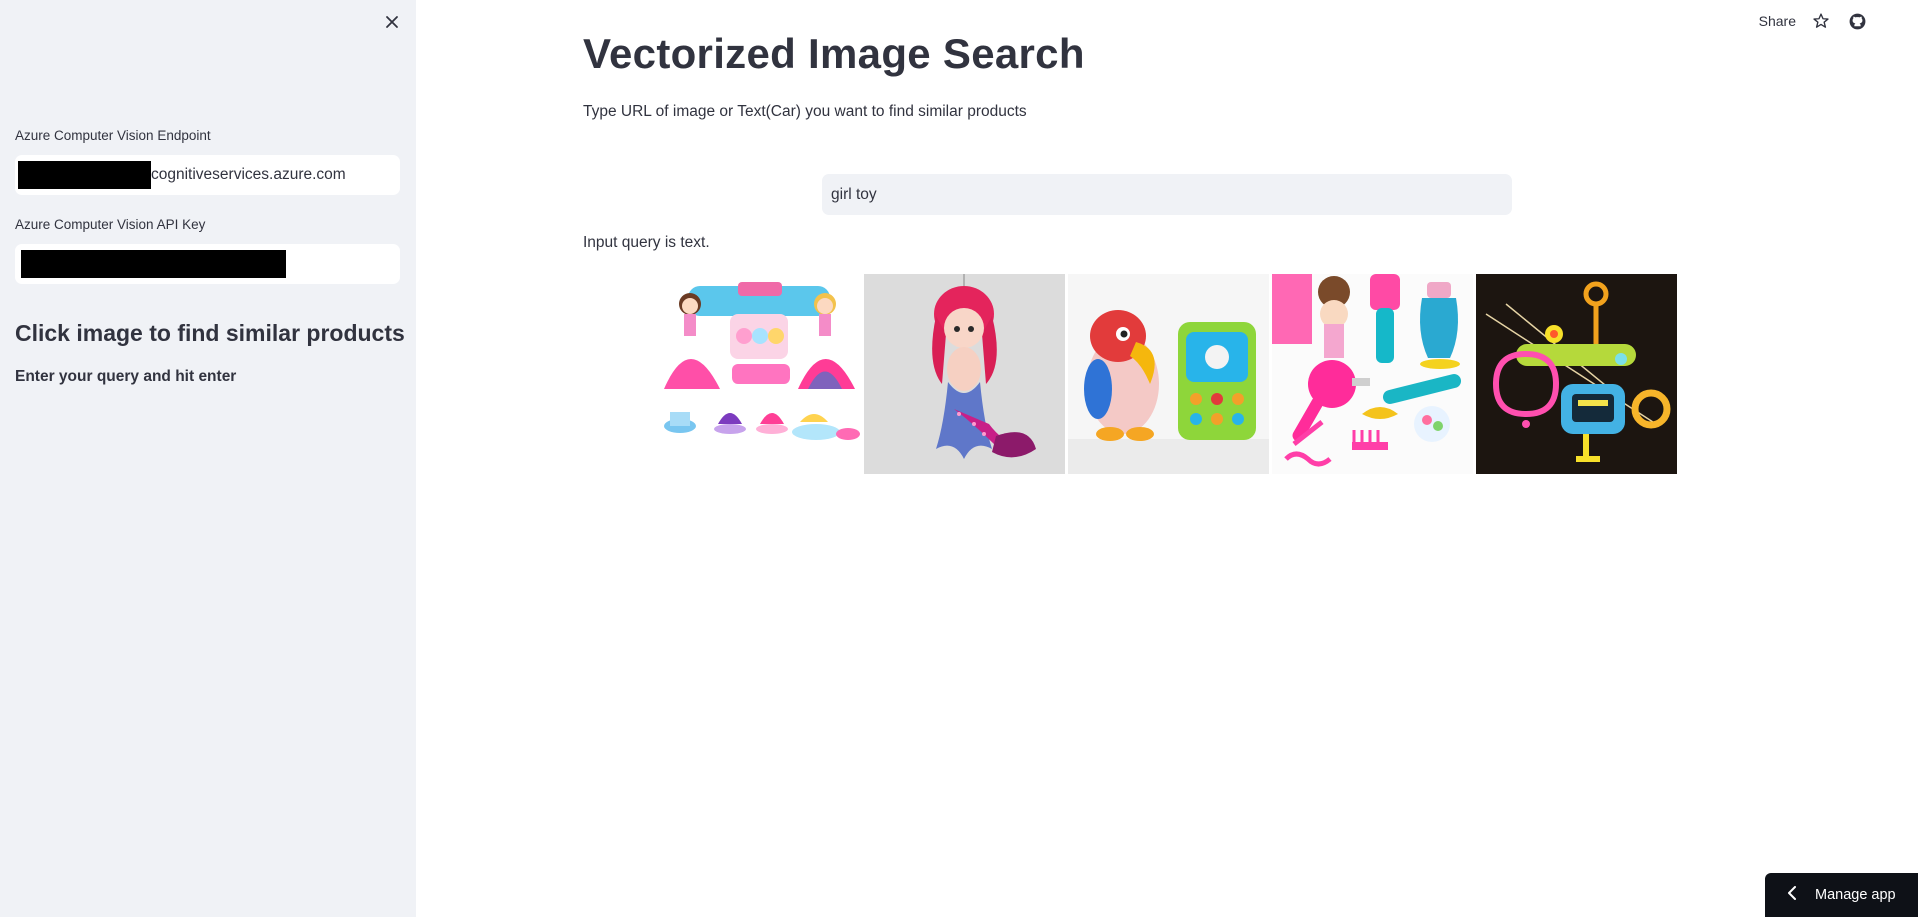 The image size is (1918, 917). I want to click on api-key-input, so click(207, 264).